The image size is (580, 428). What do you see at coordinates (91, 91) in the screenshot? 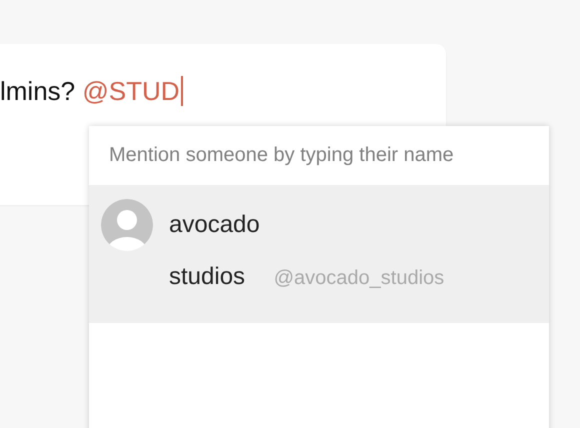
I see `message-input: lmins? @STUD` at bounding box center [91, 91].